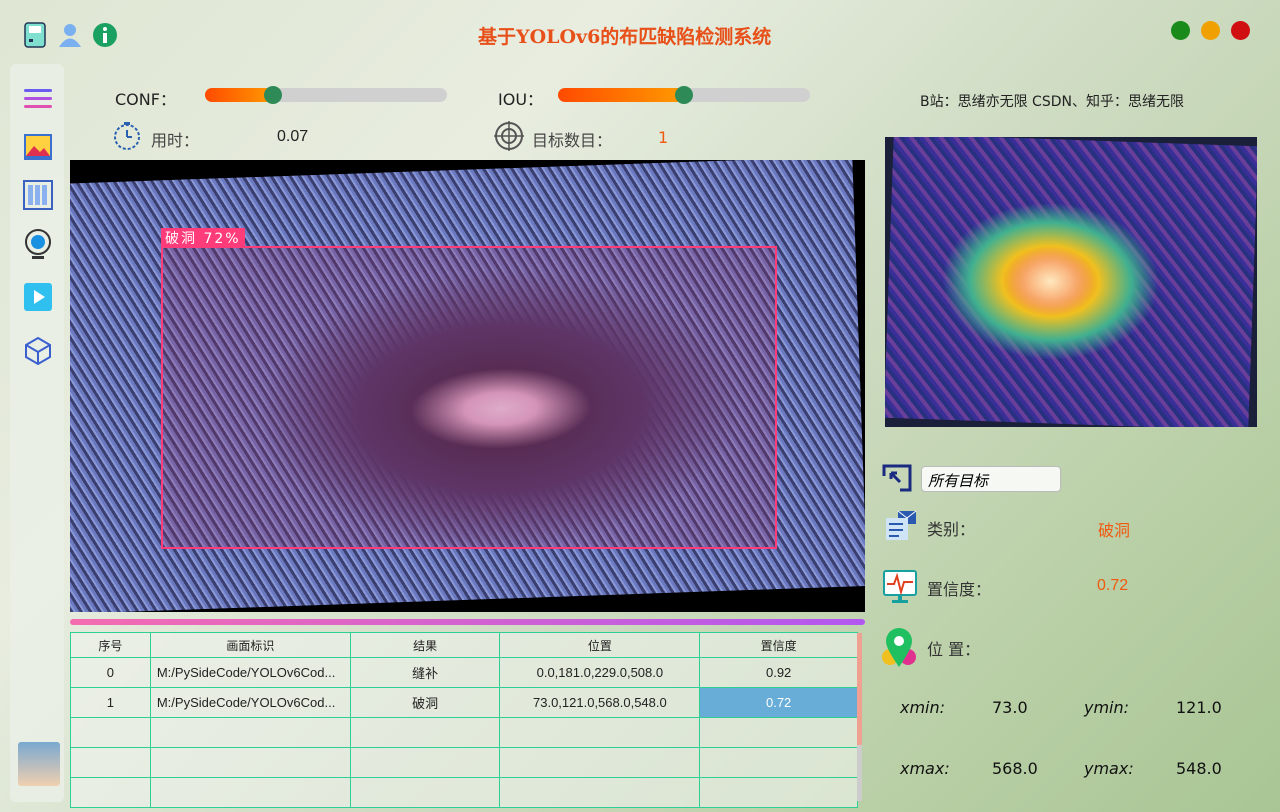 The height and width of the screenshot is (812, 1280). What do you see at coordinates (1114, 530) in the screenshot?
I see `class-value: 破洞` at bounding box center [1114, 530].